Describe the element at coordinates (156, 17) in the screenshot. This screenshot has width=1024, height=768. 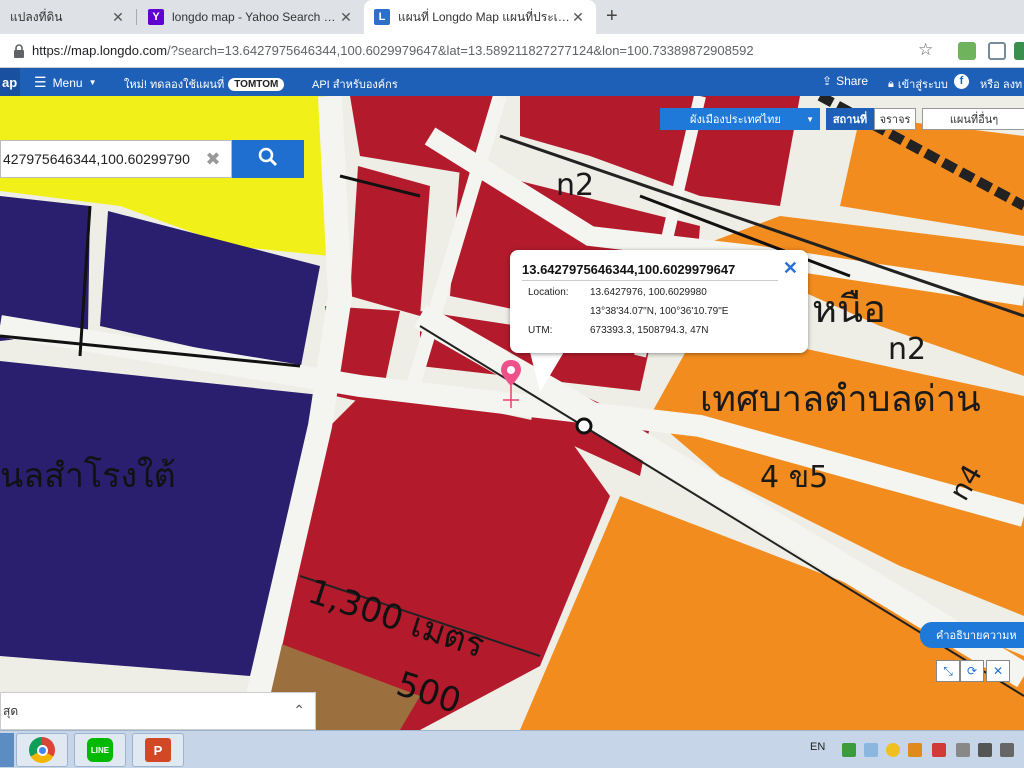
I see `yahoo-icon: Y` at that location.